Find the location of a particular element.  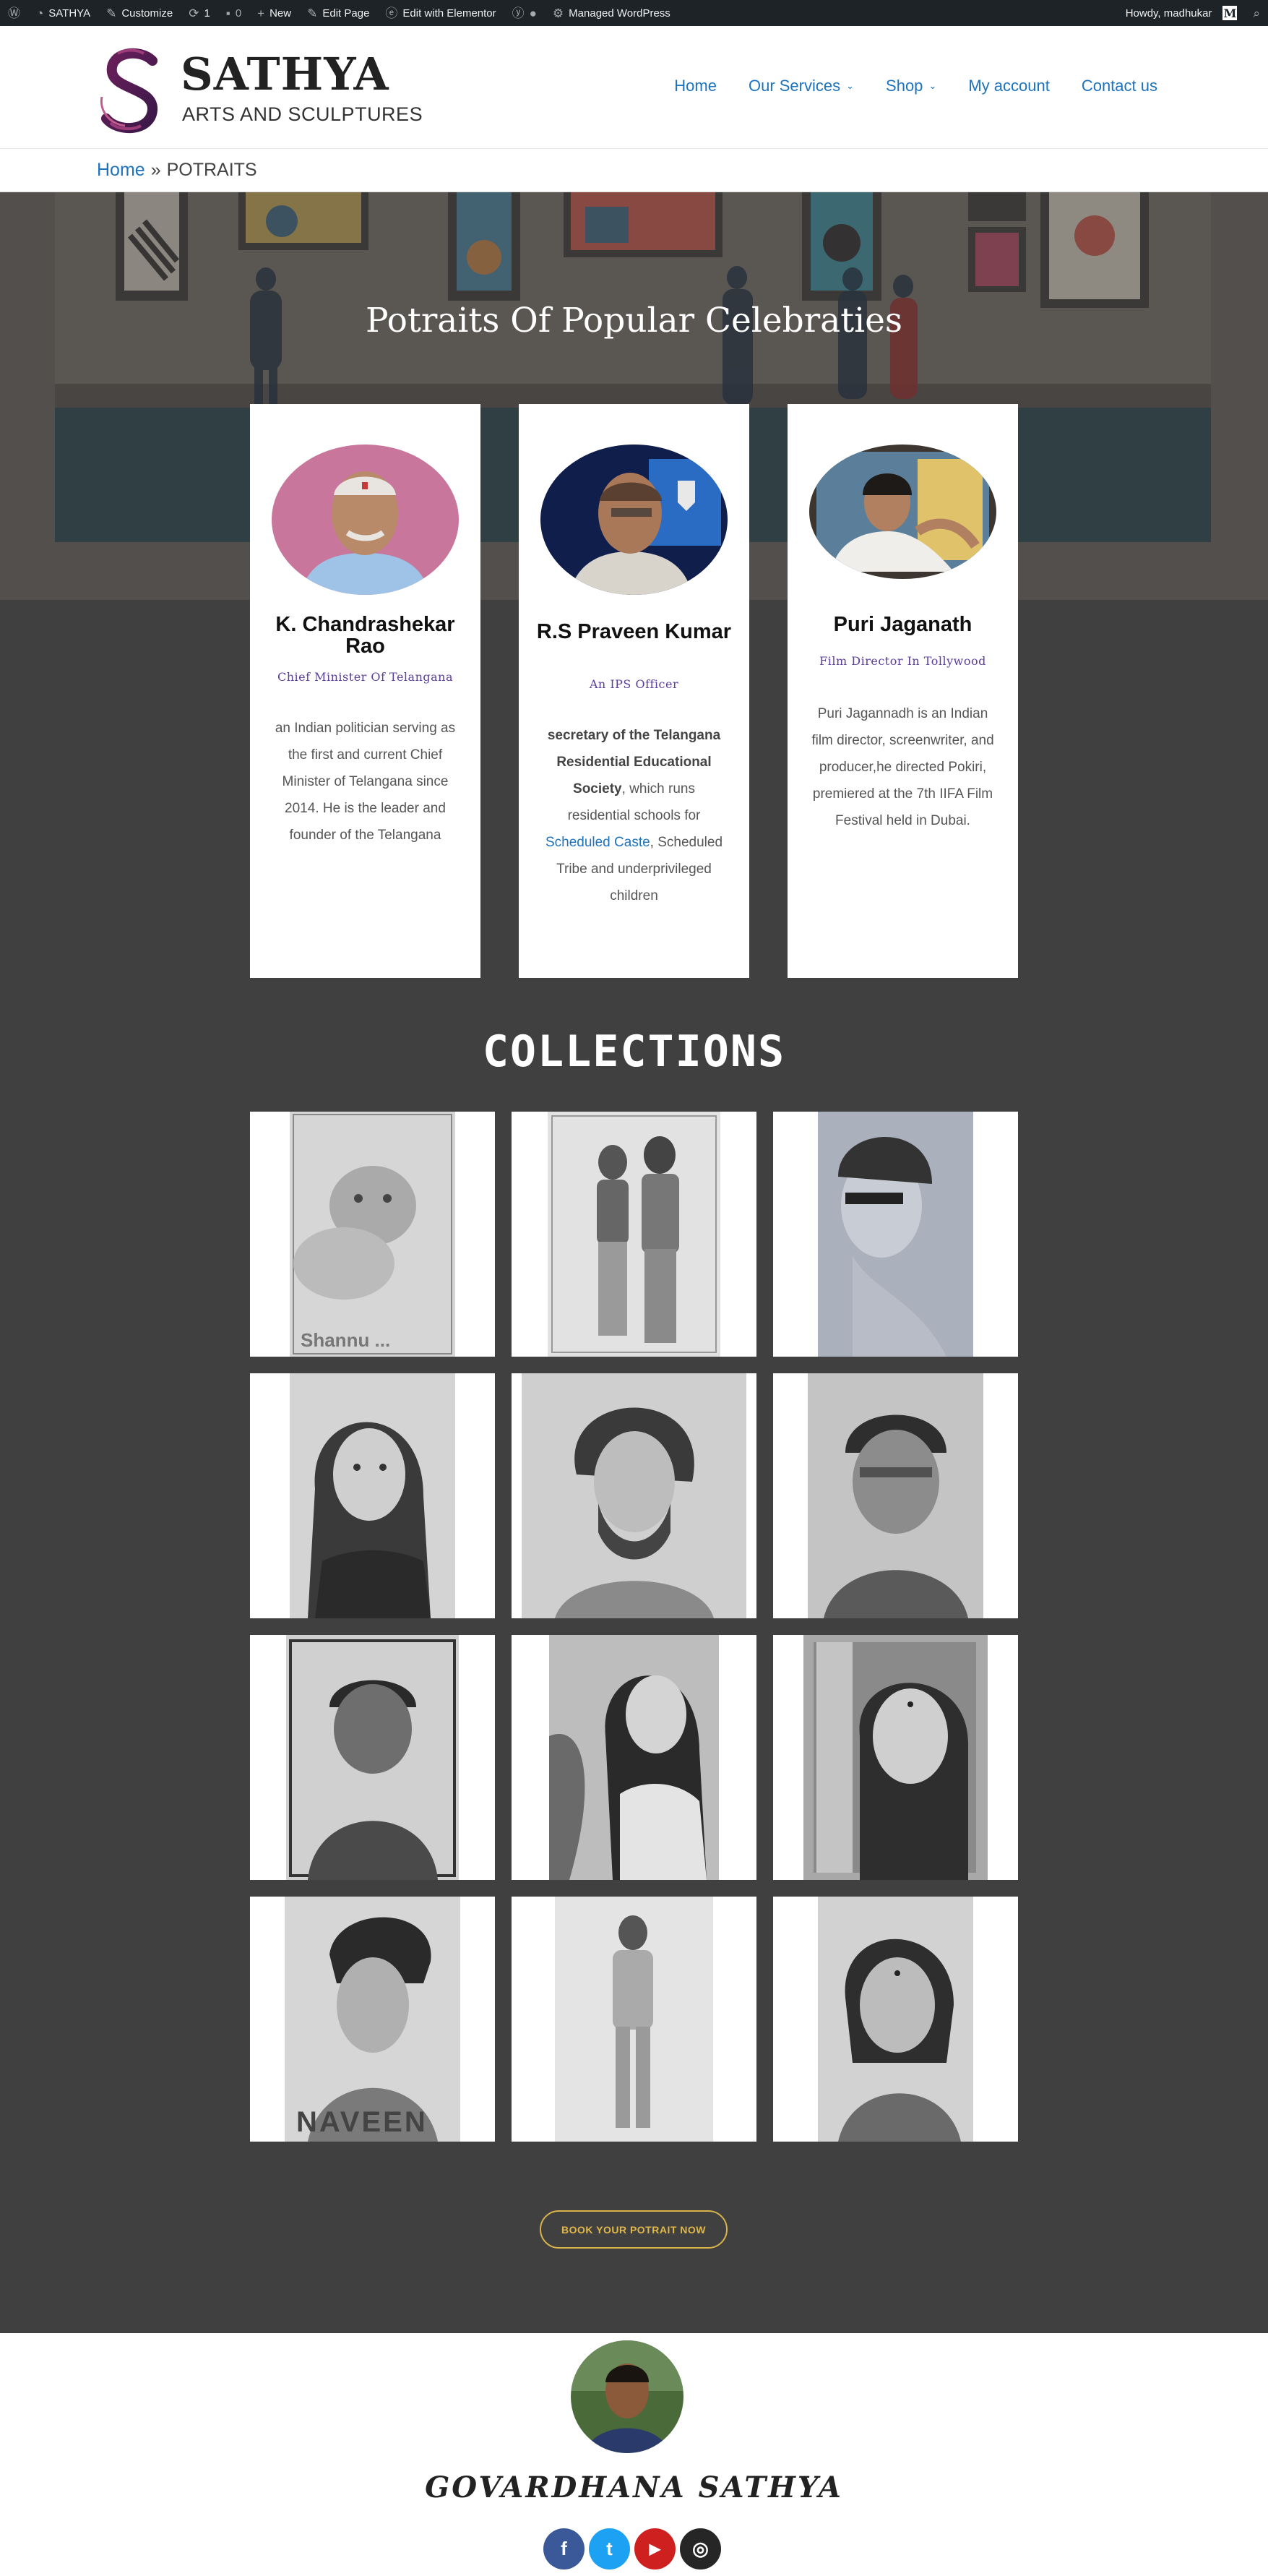

site-tagline: ARTS AND SCULPTURES is located at coordinates (302, 114).